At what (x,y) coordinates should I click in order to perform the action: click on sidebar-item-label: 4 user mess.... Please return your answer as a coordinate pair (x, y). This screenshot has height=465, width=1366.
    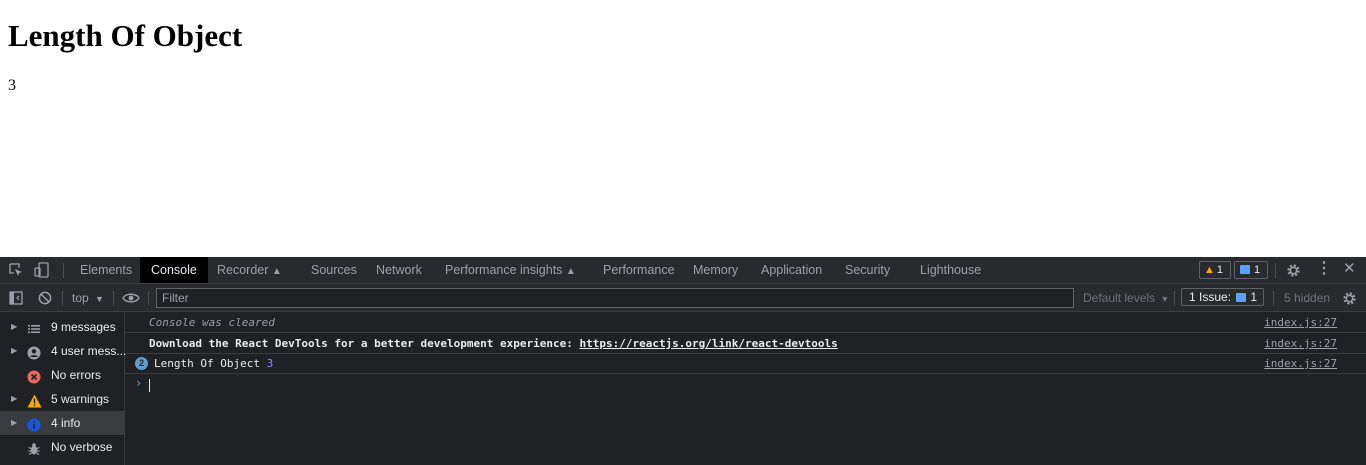
    Looking at the image, I should click on (89, 351).